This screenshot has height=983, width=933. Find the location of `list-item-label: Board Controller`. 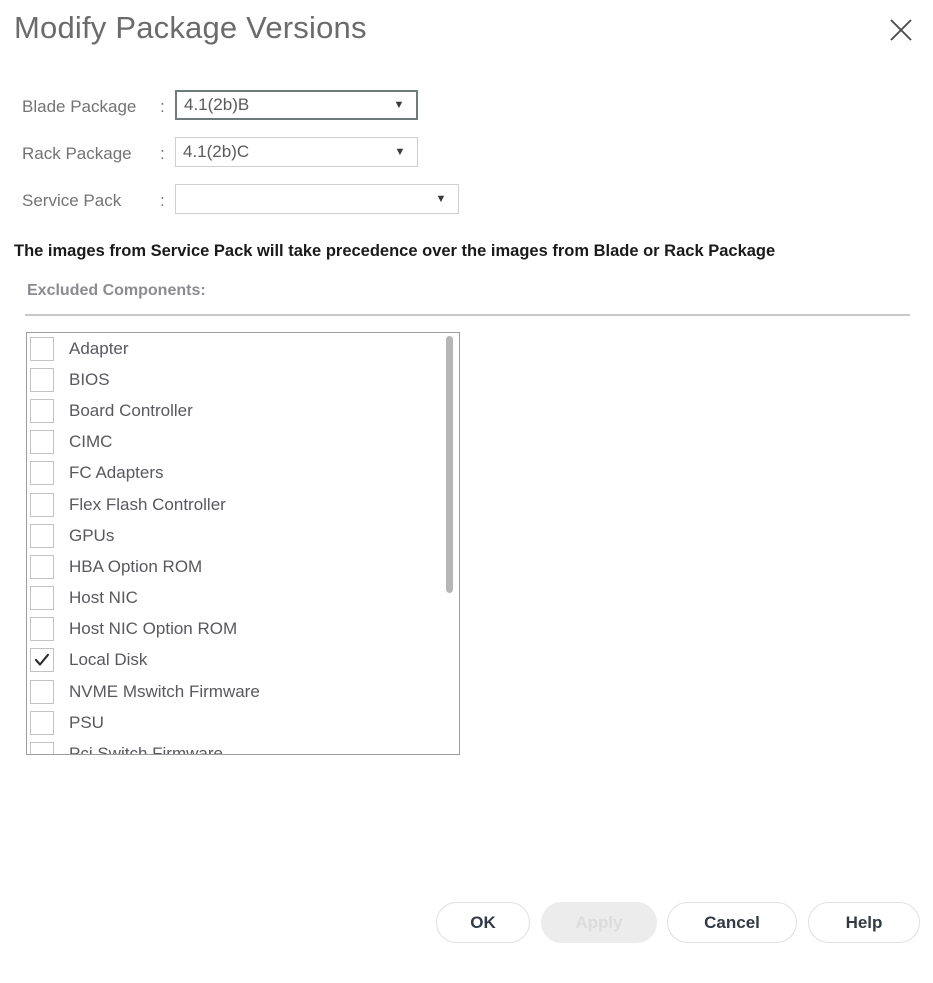

list-item-label: Board Controller is located at coordinates (131, 410).